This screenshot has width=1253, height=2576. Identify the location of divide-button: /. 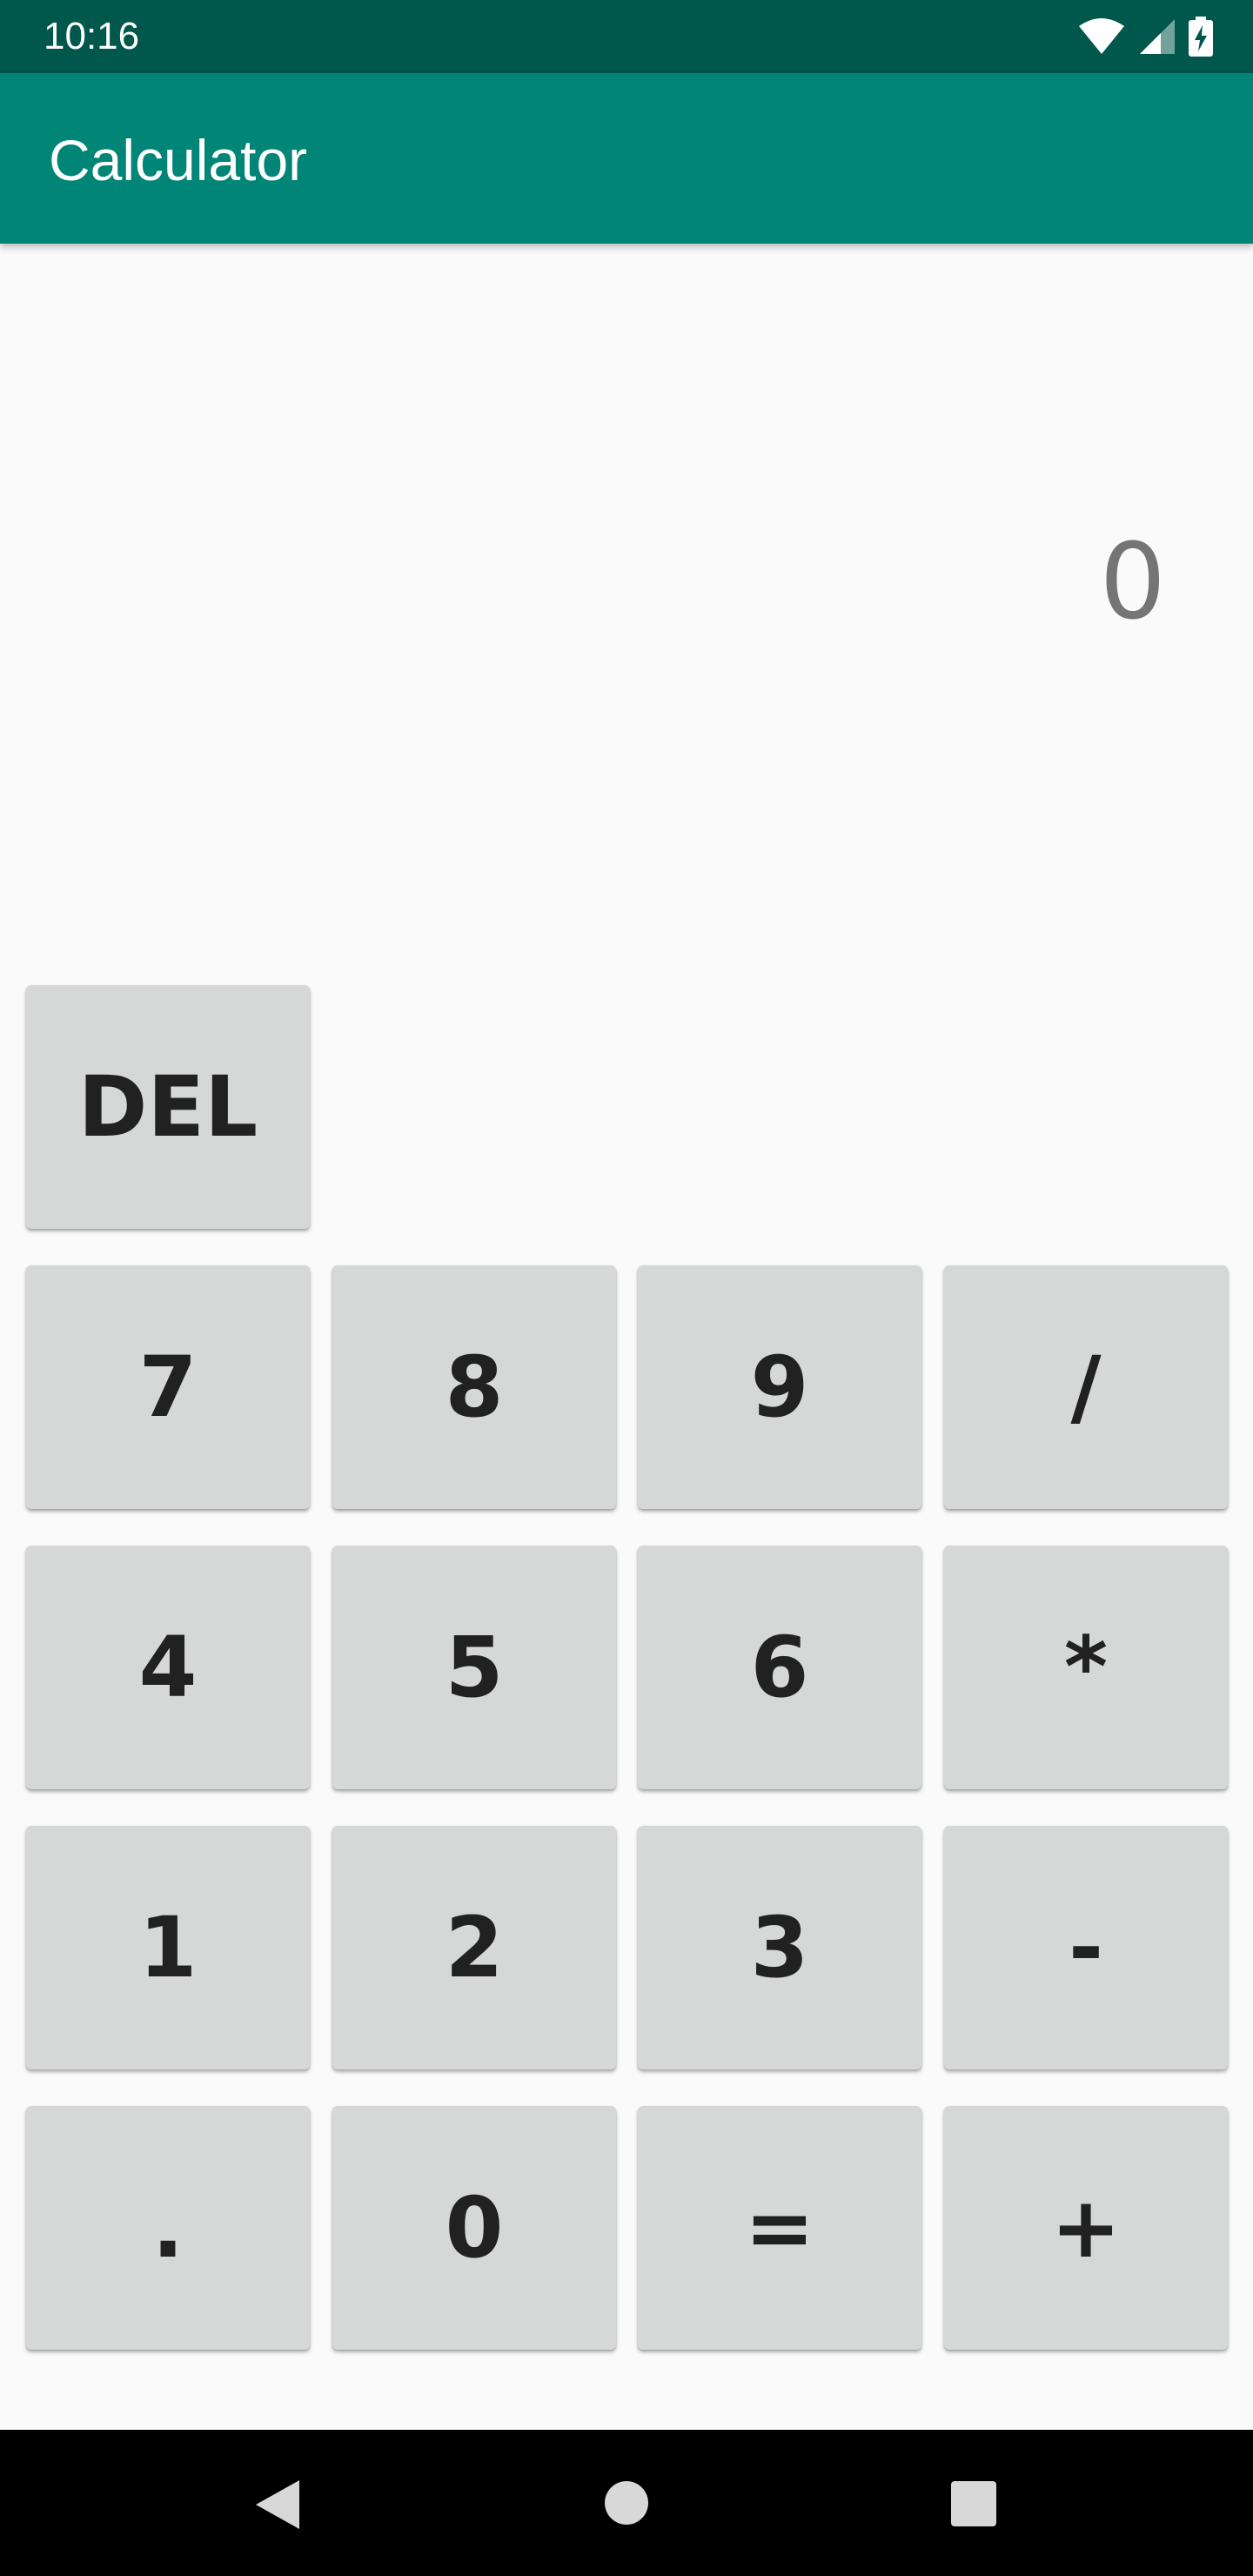
(1086, 1387).